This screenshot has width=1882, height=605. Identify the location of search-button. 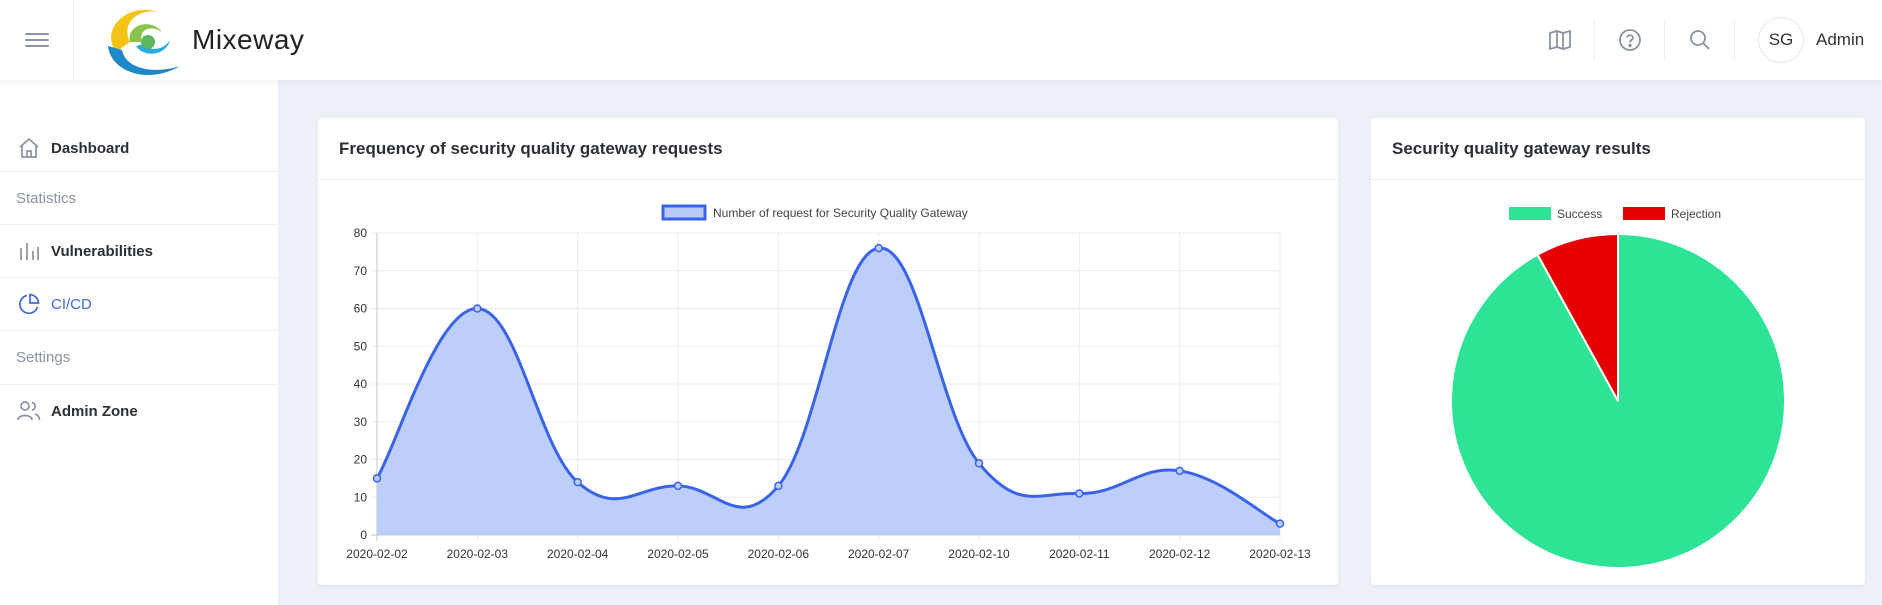
(1700, 40).